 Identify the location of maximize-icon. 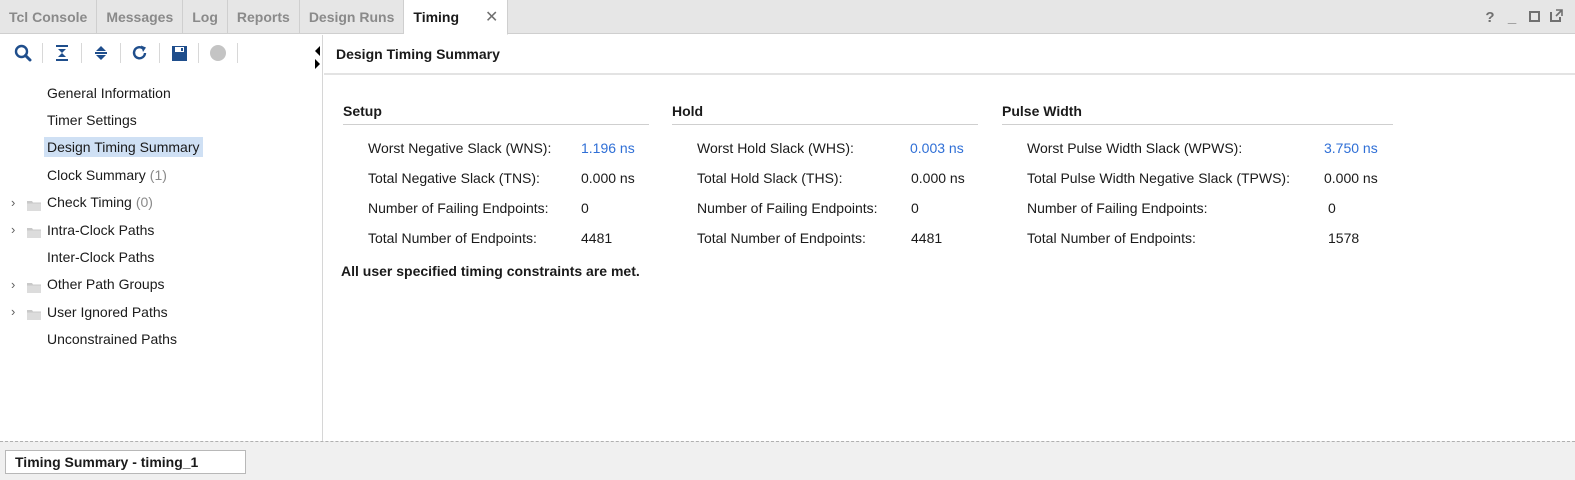
(1534, 17).